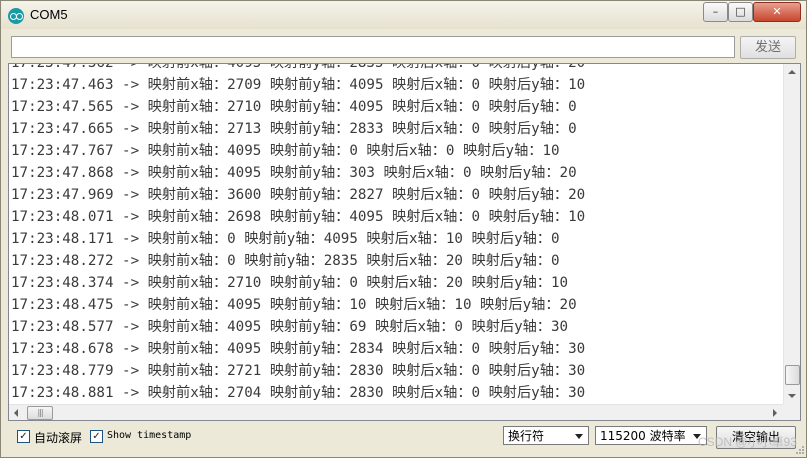 The width and height of the screenshot is (807, 458). I want to click on line-ending-select: 换行符, so click(546, 435).